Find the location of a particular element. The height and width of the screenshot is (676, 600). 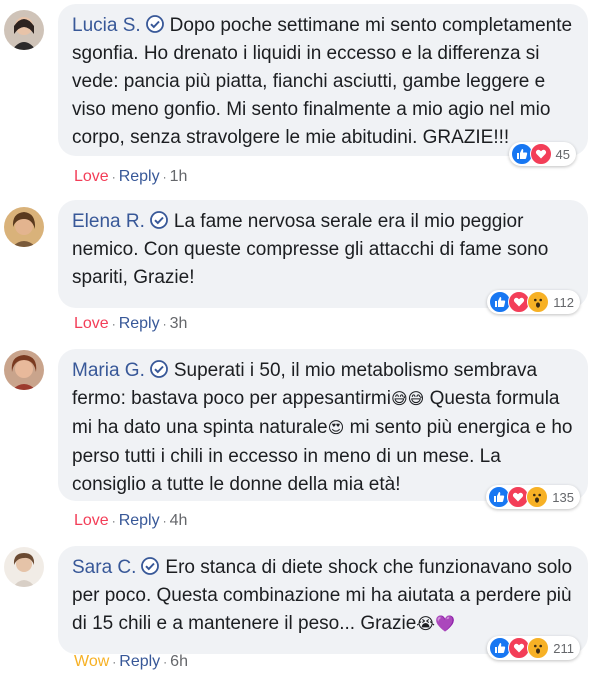

sweat-smile-emoji: 😅😅 is located at coordinates (407, 399).